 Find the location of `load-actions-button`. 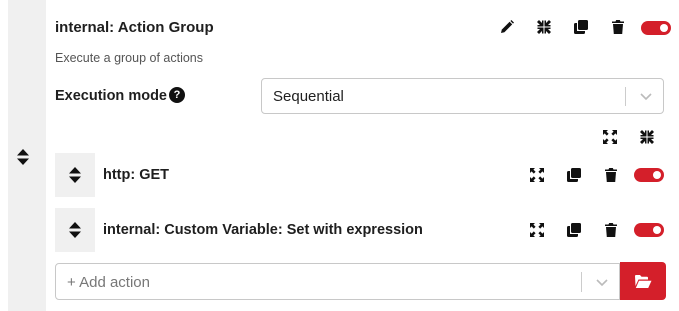

load-actions-button is located at coordinates (643, 281).